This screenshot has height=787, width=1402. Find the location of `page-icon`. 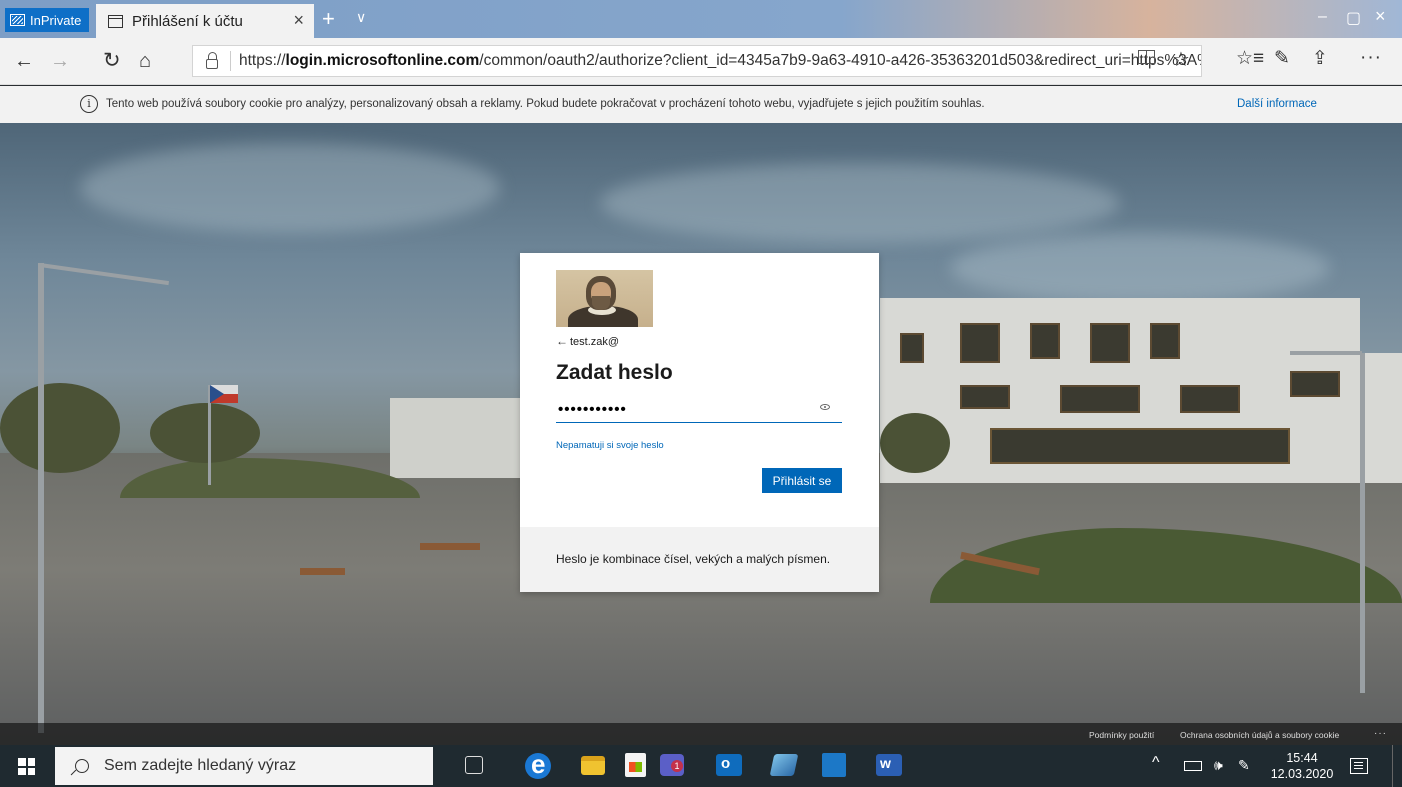

page-icon is located at coordinates (115, 21).